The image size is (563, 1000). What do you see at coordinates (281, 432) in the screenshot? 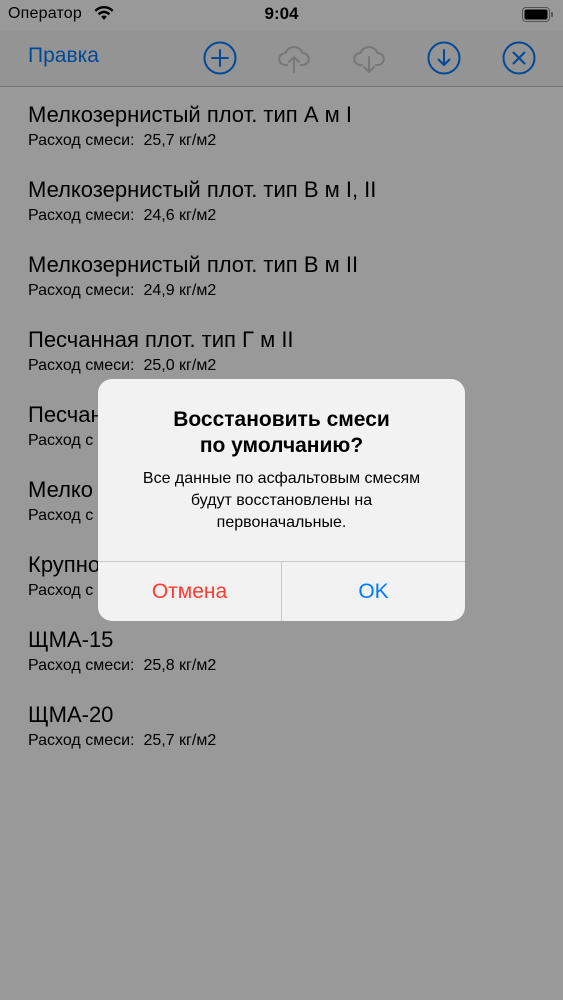
I see `alert-title: Восстановить смеси по умолчанию?` at bounding box center [281, 432].